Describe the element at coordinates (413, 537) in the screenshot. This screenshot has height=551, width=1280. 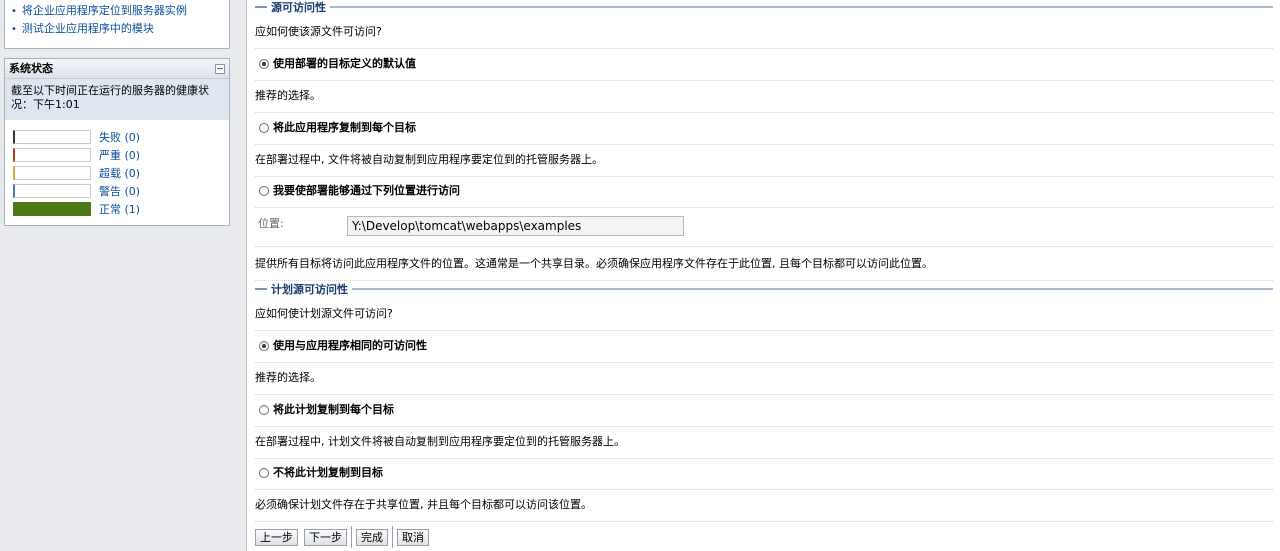
I see `cancel-button: 取消` at that location.